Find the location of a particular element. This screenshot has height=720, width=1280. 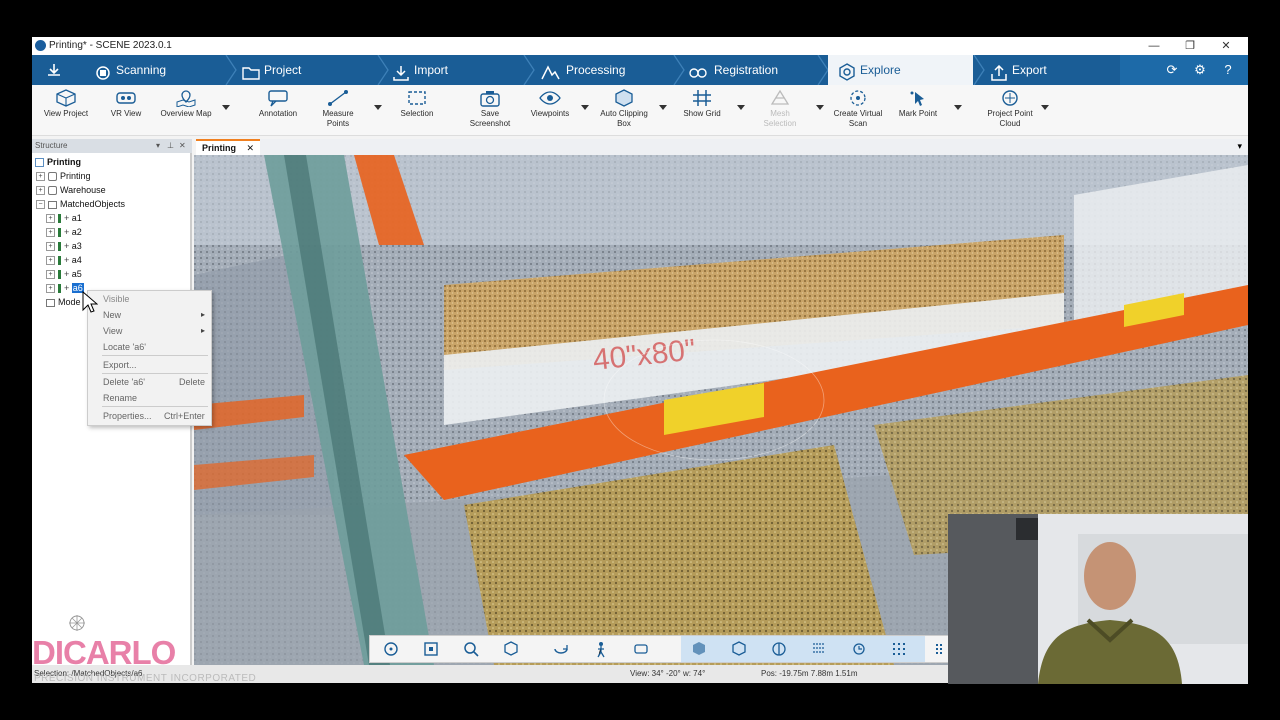

tree-item-matchedobjects: − MatchedObjects is located at coordinates (80, 204).